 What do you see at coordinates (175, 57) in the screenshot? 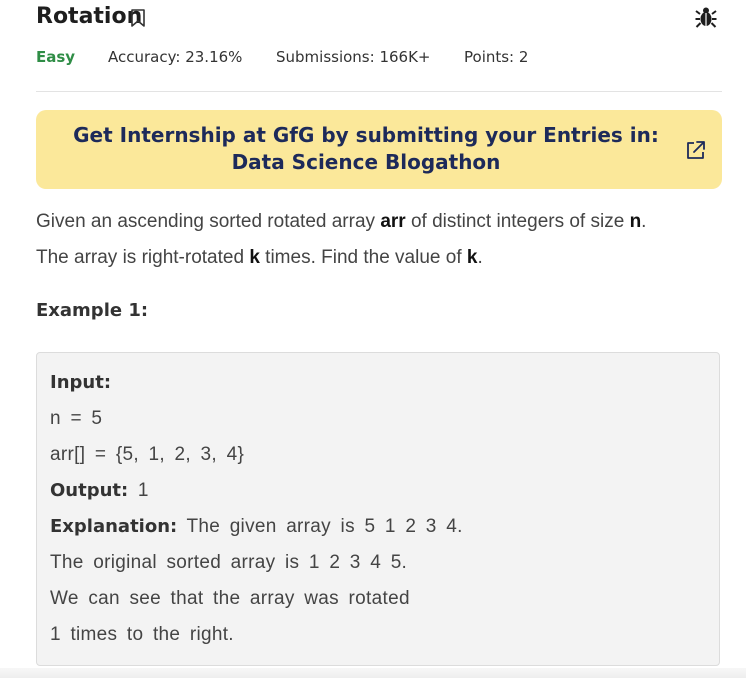
I see `accuracy-stat: Accuracy: 23.16%` at bounding box center [175, 57].